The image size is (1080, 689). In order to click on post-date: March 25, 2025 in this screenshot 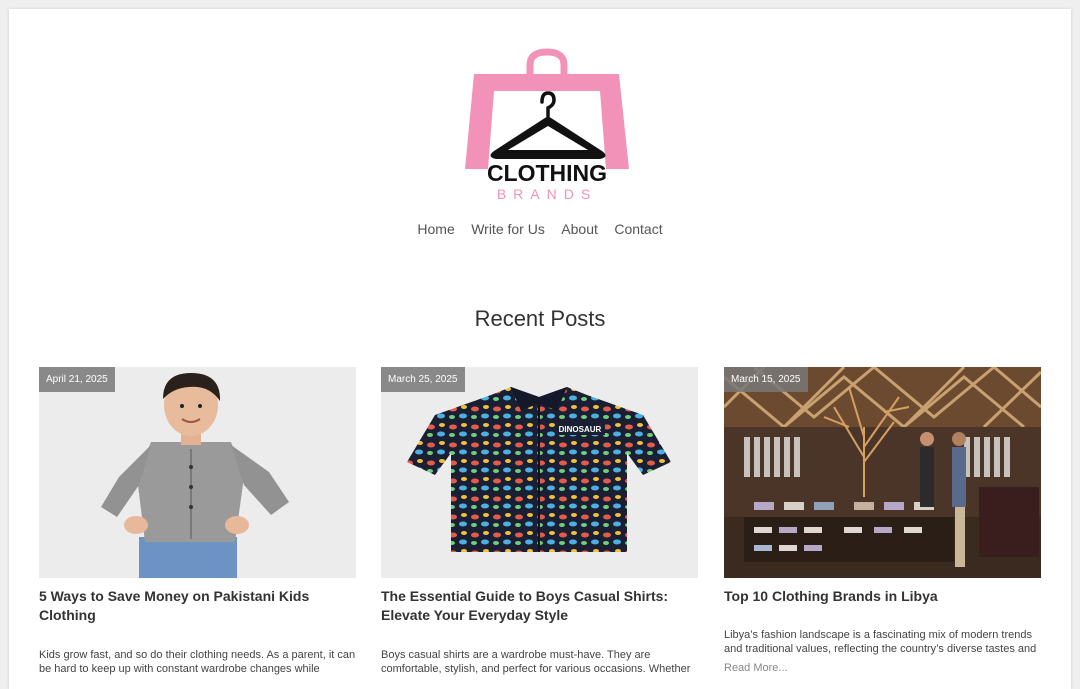, I will do `click(423, 379)`.